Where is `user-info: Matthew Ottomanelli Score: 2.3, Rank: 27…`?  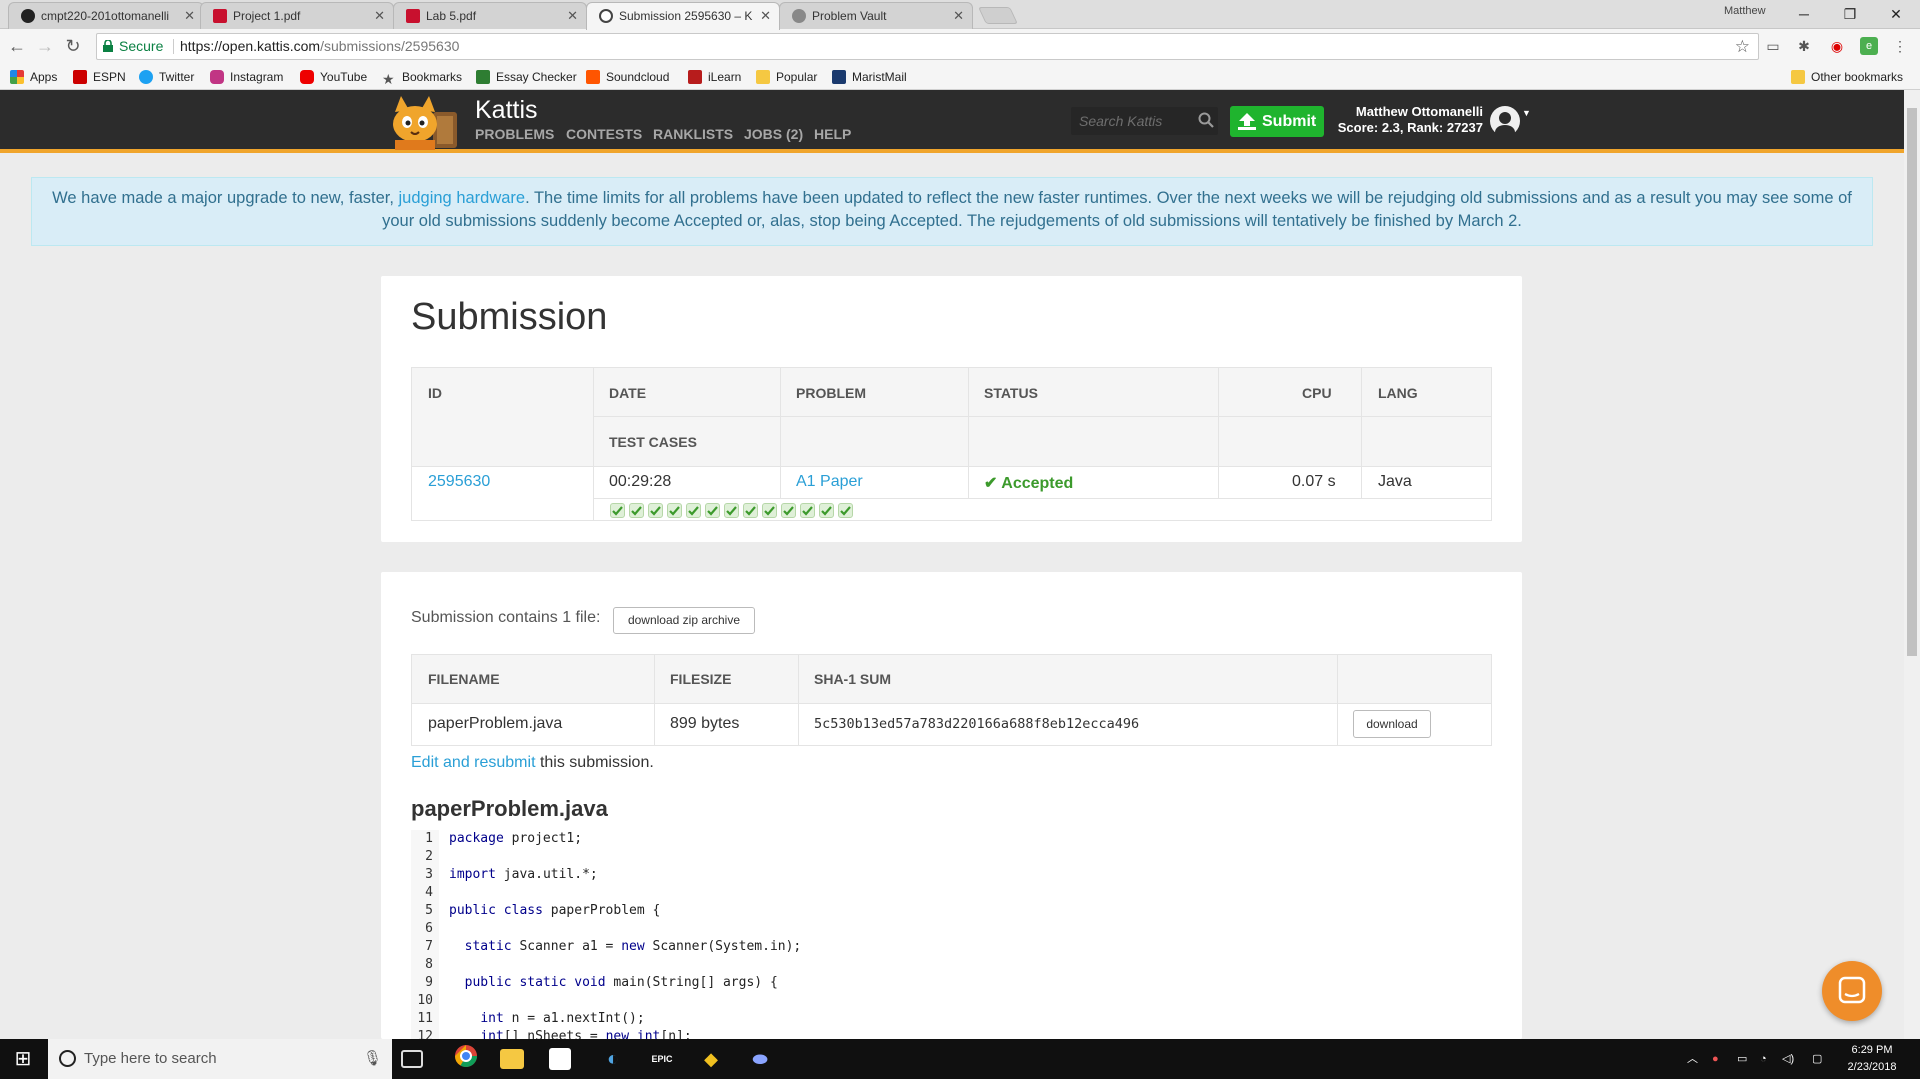
user-info: Matthew Ottomanelli Score: 2.3, Rank: 27… is located at coordinates (1409, 120).